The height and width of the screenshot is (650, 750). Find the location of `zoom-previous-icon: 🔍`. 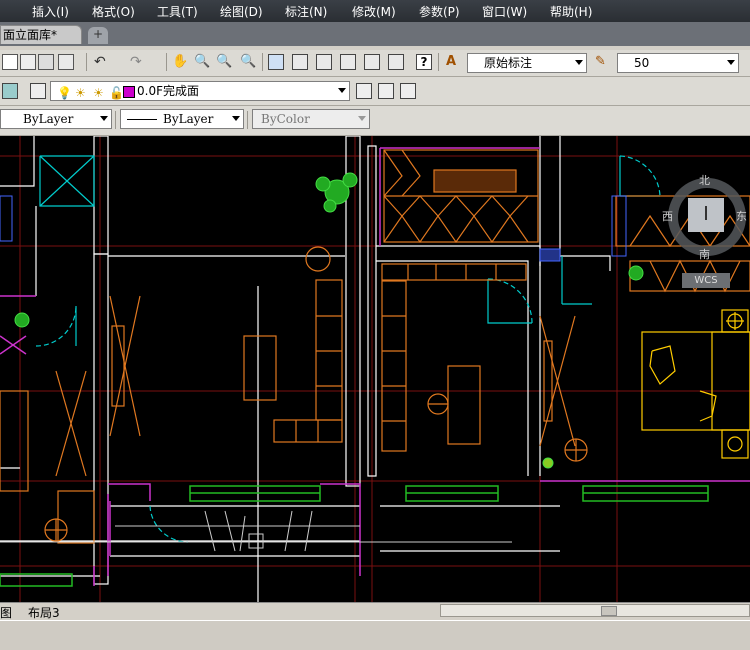

zoom-previous-icon: 🔍 is located at coordinates (248, 62).